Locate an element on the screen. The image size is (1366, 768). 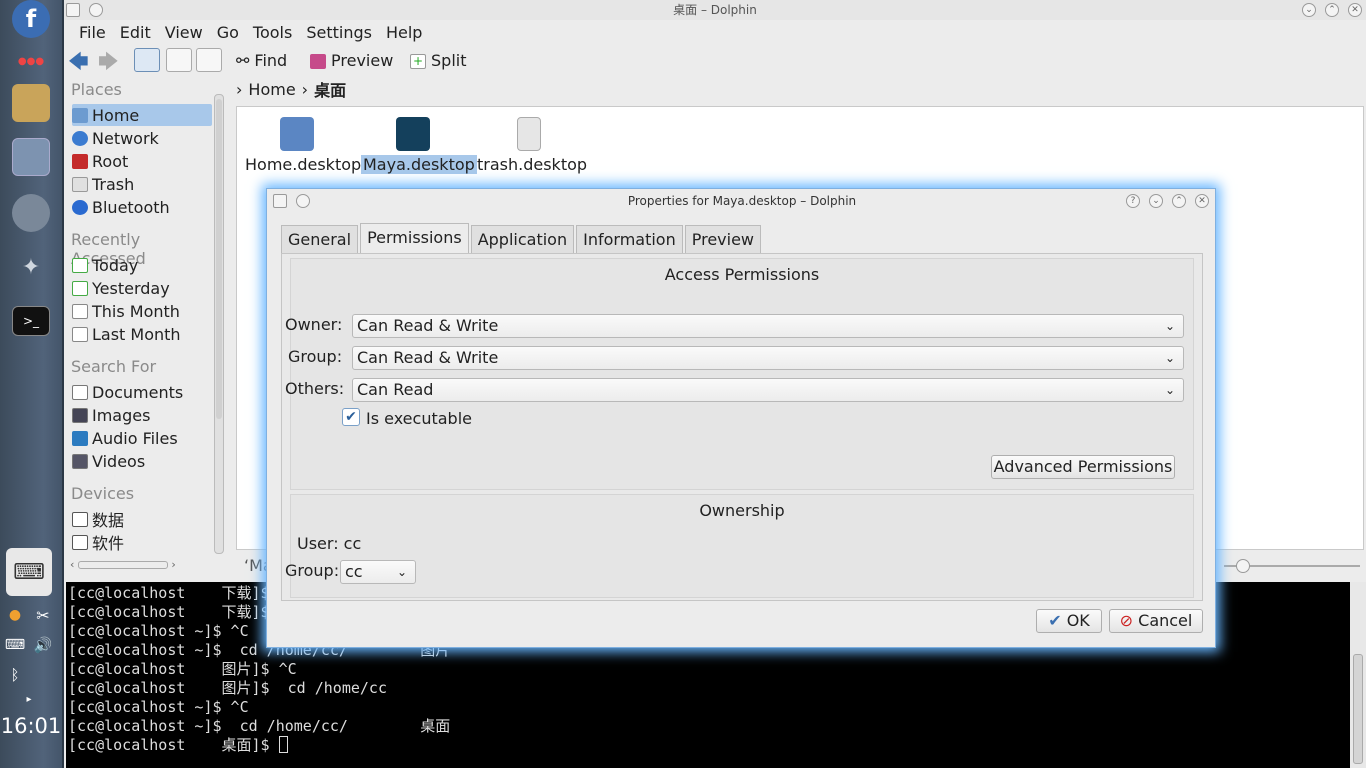
breadcrumb-home: Home is located at coordinates (271, 89).